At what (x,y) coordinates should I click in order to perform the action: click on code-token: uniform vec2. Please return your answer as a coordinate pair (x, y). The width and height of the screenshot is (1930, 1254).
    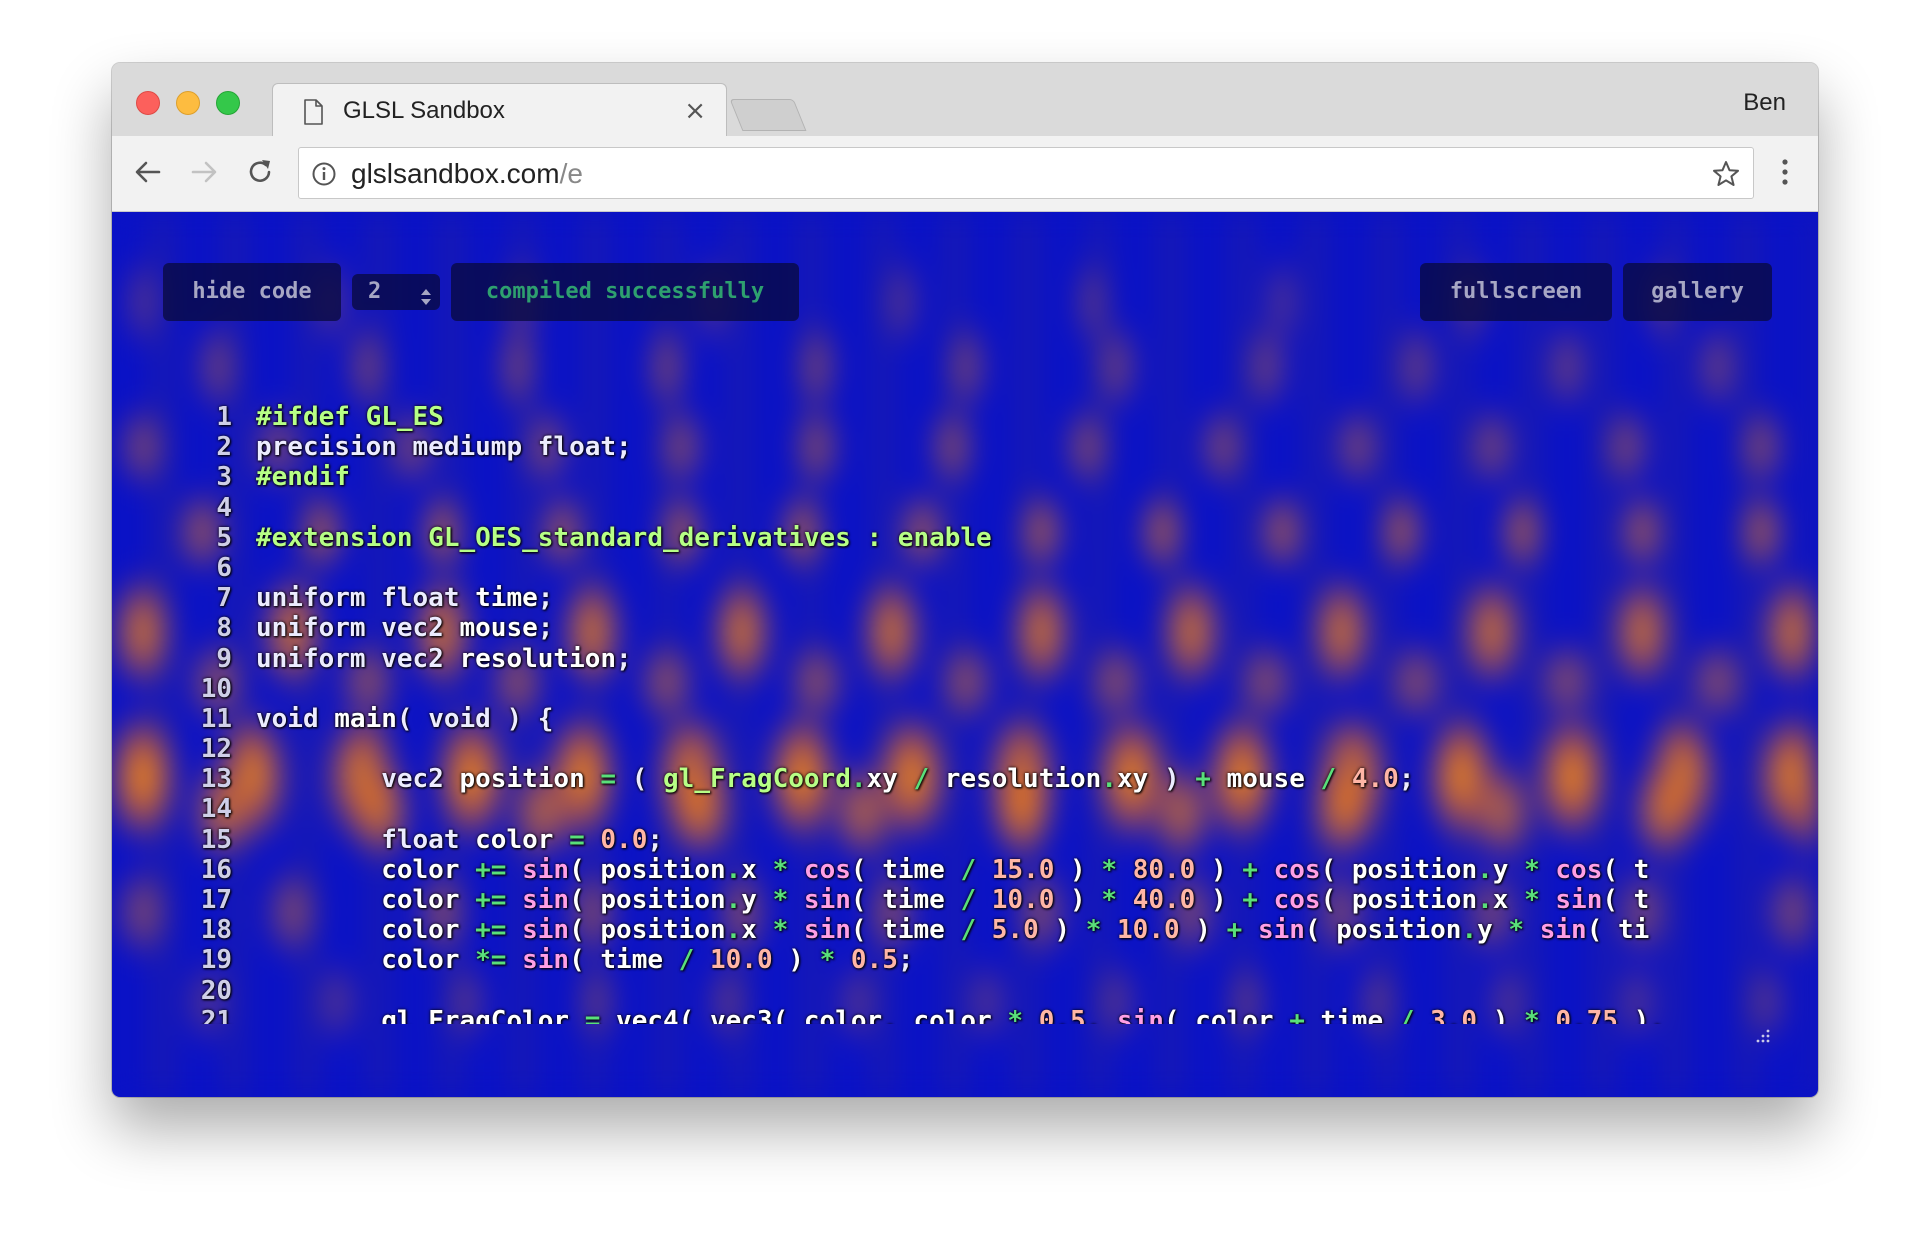
    Looking at the image, I should click on (358, 628).